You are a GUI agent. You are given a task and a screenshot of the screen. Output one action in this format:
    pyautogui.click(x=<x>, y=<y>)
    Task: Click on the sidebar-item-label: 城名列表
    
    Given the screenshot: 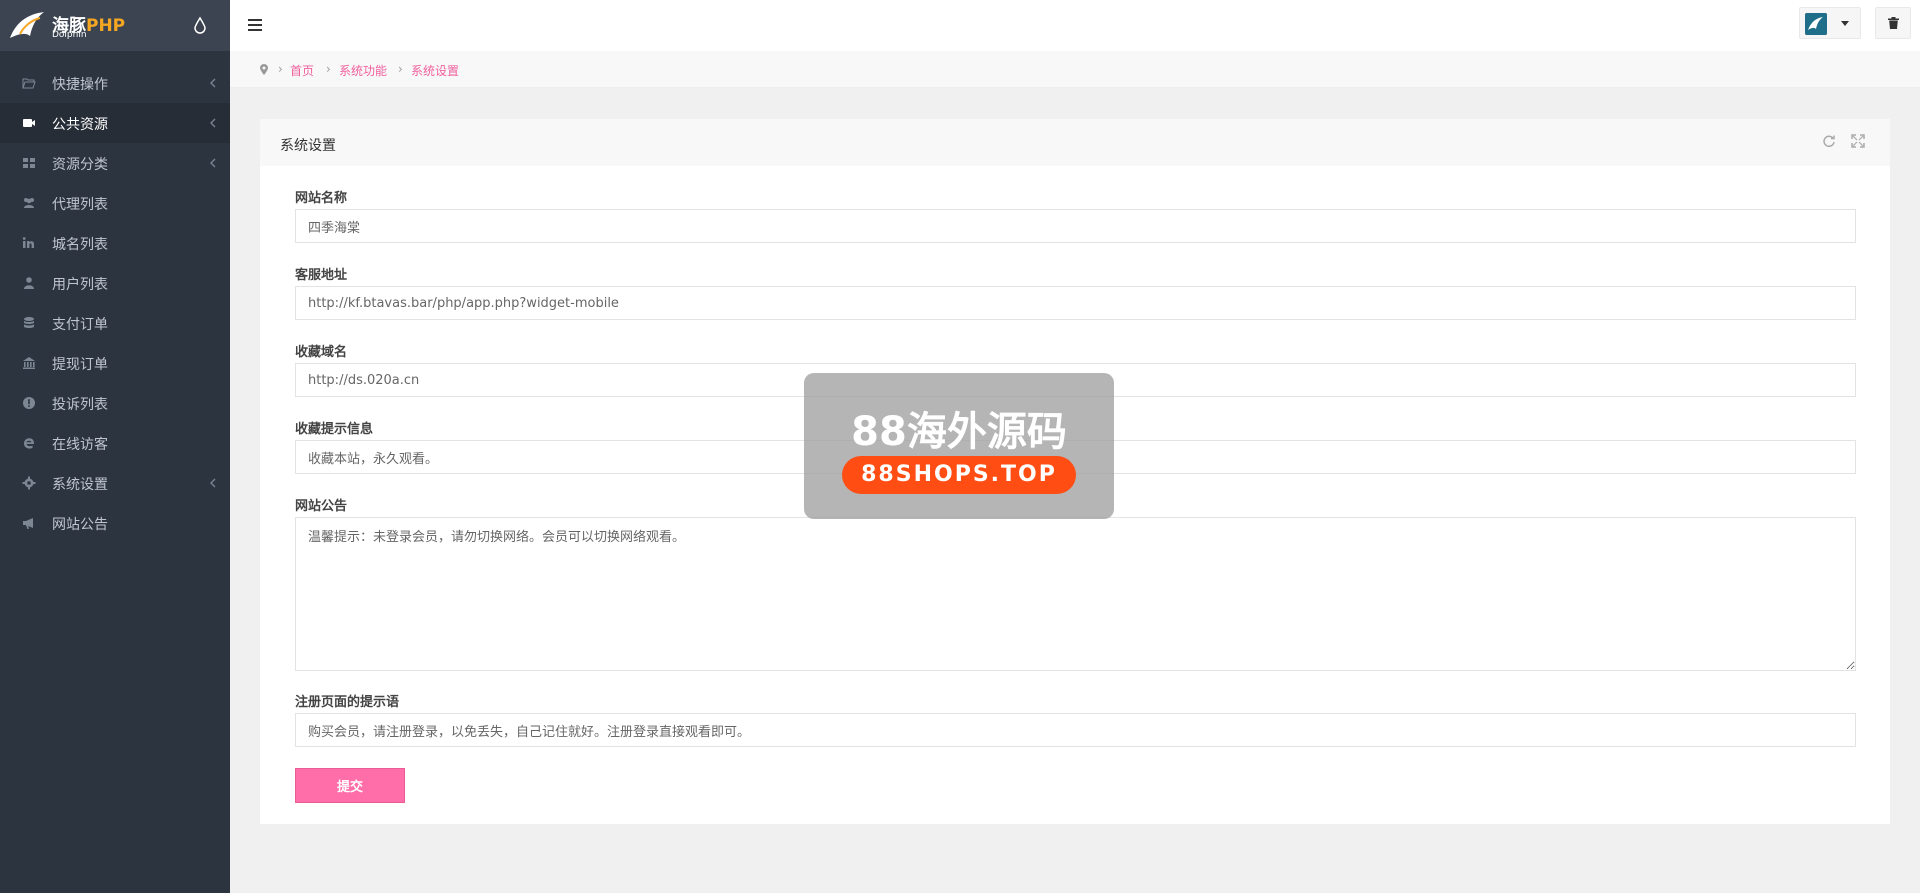 What is the action you would take?
    pyautogui.click(x=80, y=245)
    